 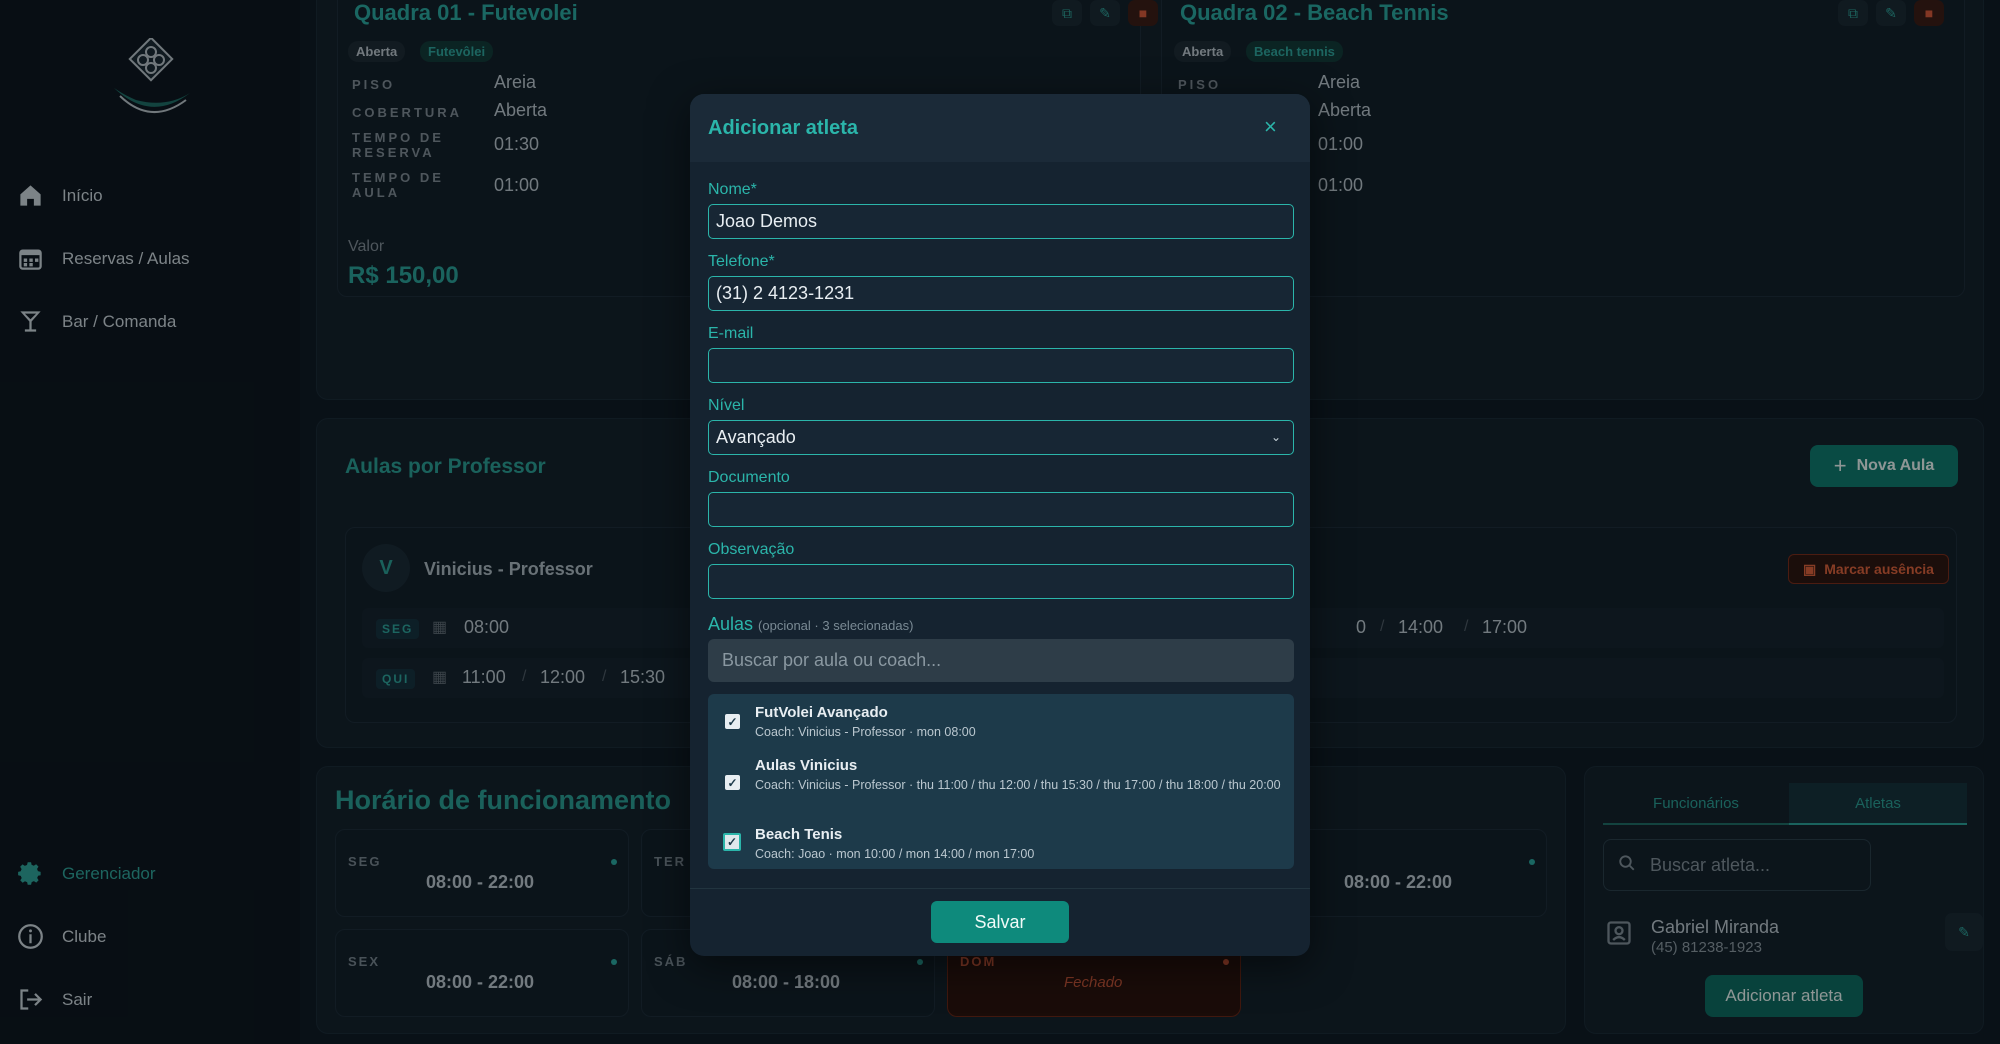 I want to click on observacao-label: Observação, so click(x=751, y=549).